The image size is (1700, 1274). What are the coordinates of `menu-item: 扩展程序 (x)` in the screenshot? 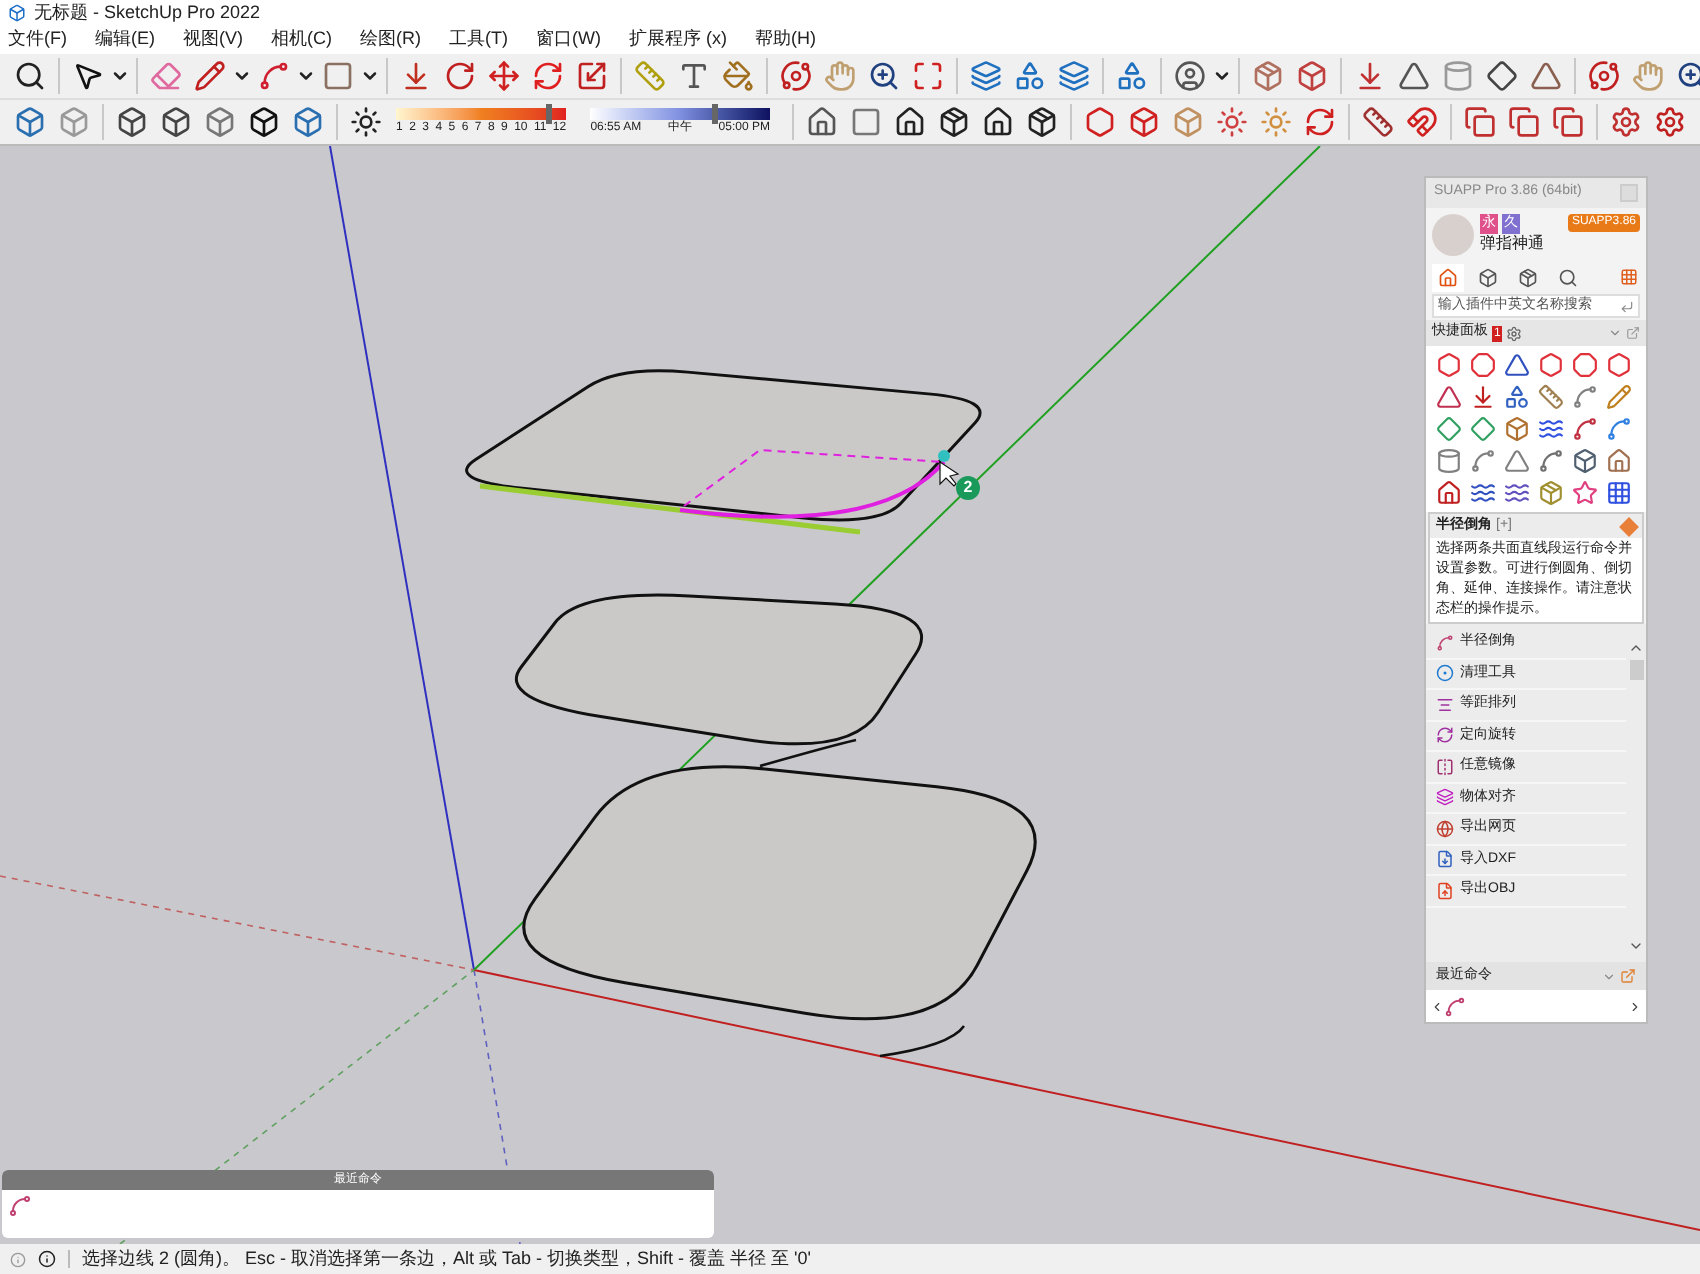 It's located at (678, 40).